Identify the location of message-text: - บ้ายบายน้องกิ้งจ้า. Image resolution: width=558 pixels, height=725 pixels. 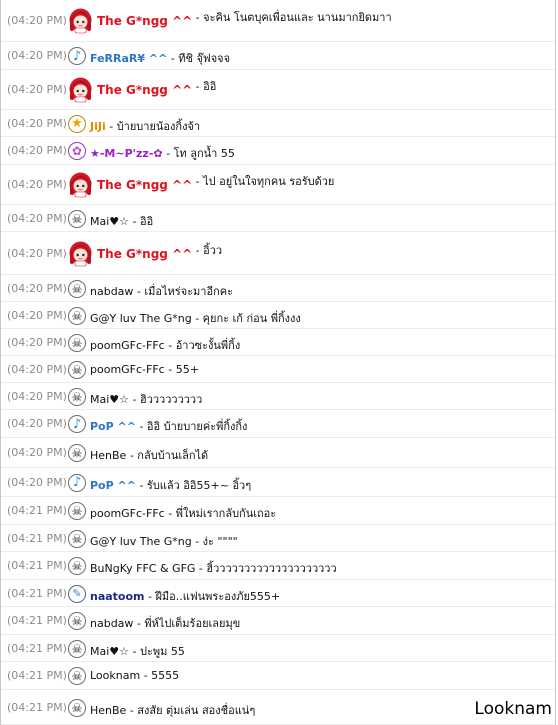
(153, 126).